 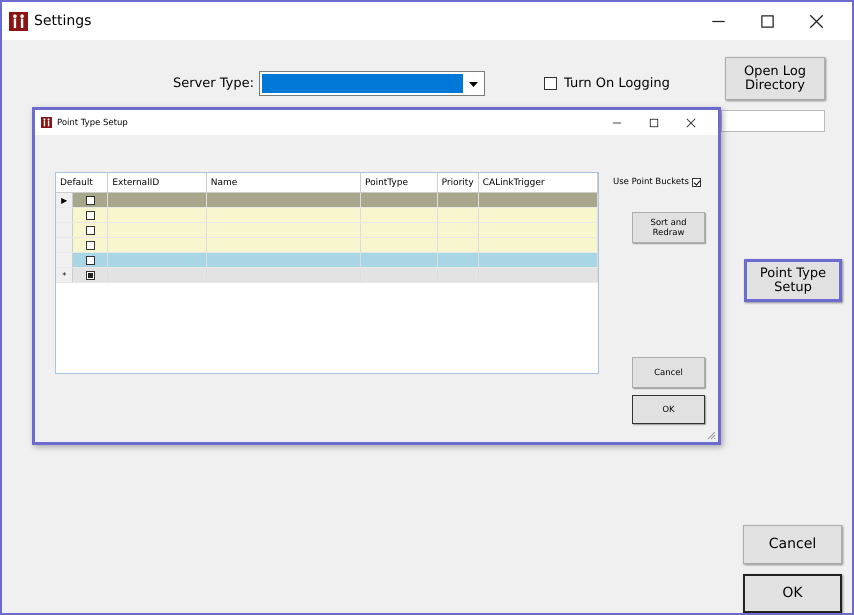 I want to click on sort-button: Sort and Redraw, so click(x=668, y=227).